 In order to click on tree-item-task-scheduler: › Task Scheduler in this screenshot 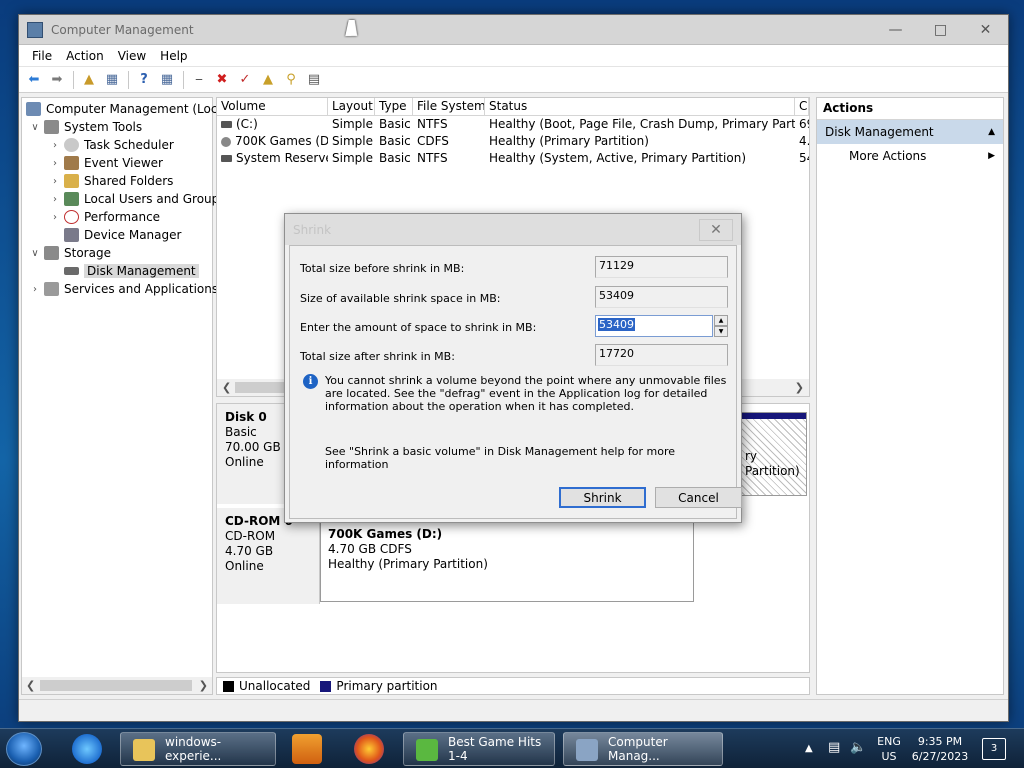, I will do `click(111, 145)`.